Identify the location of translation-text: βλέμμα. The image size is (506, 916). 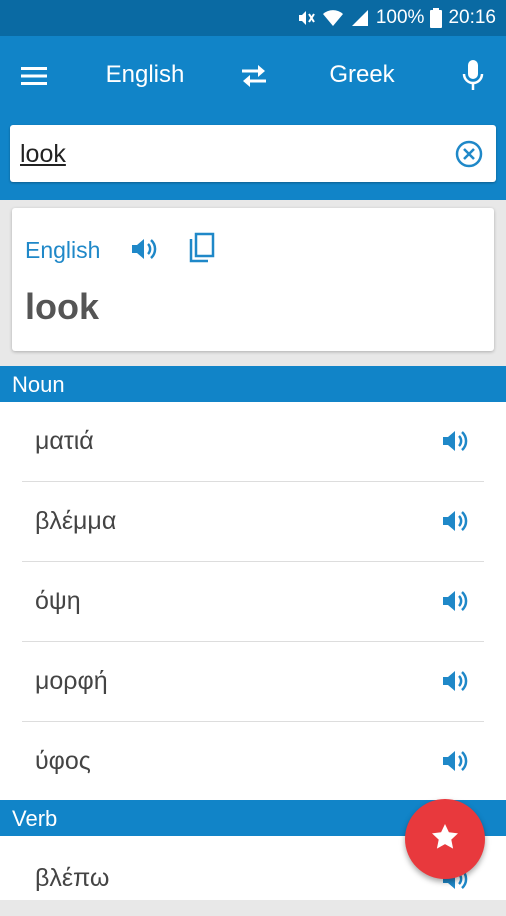
(76, 521).